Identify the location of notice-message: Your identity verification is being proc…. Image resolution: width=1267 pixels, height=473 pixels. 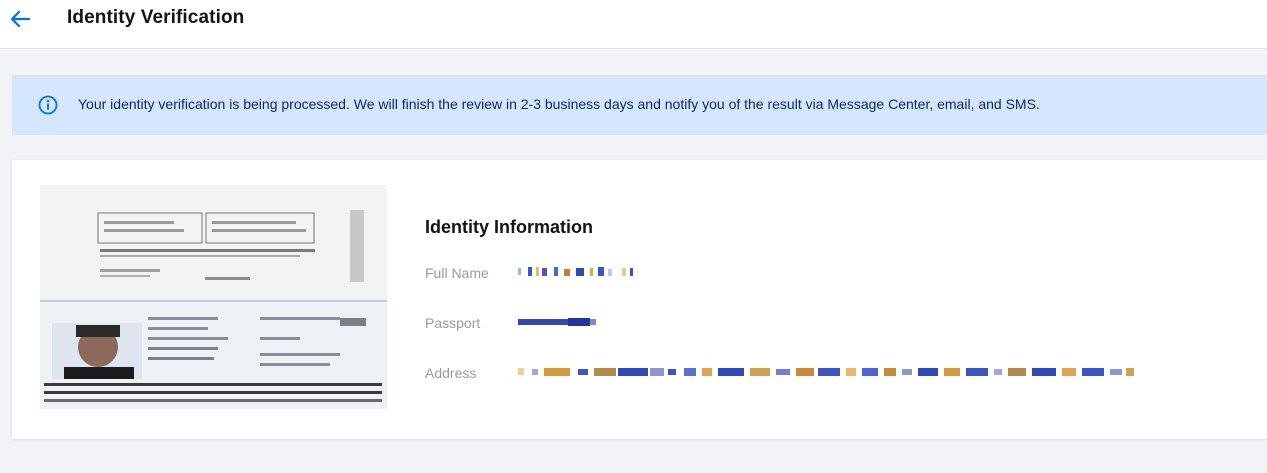
(559, 104).